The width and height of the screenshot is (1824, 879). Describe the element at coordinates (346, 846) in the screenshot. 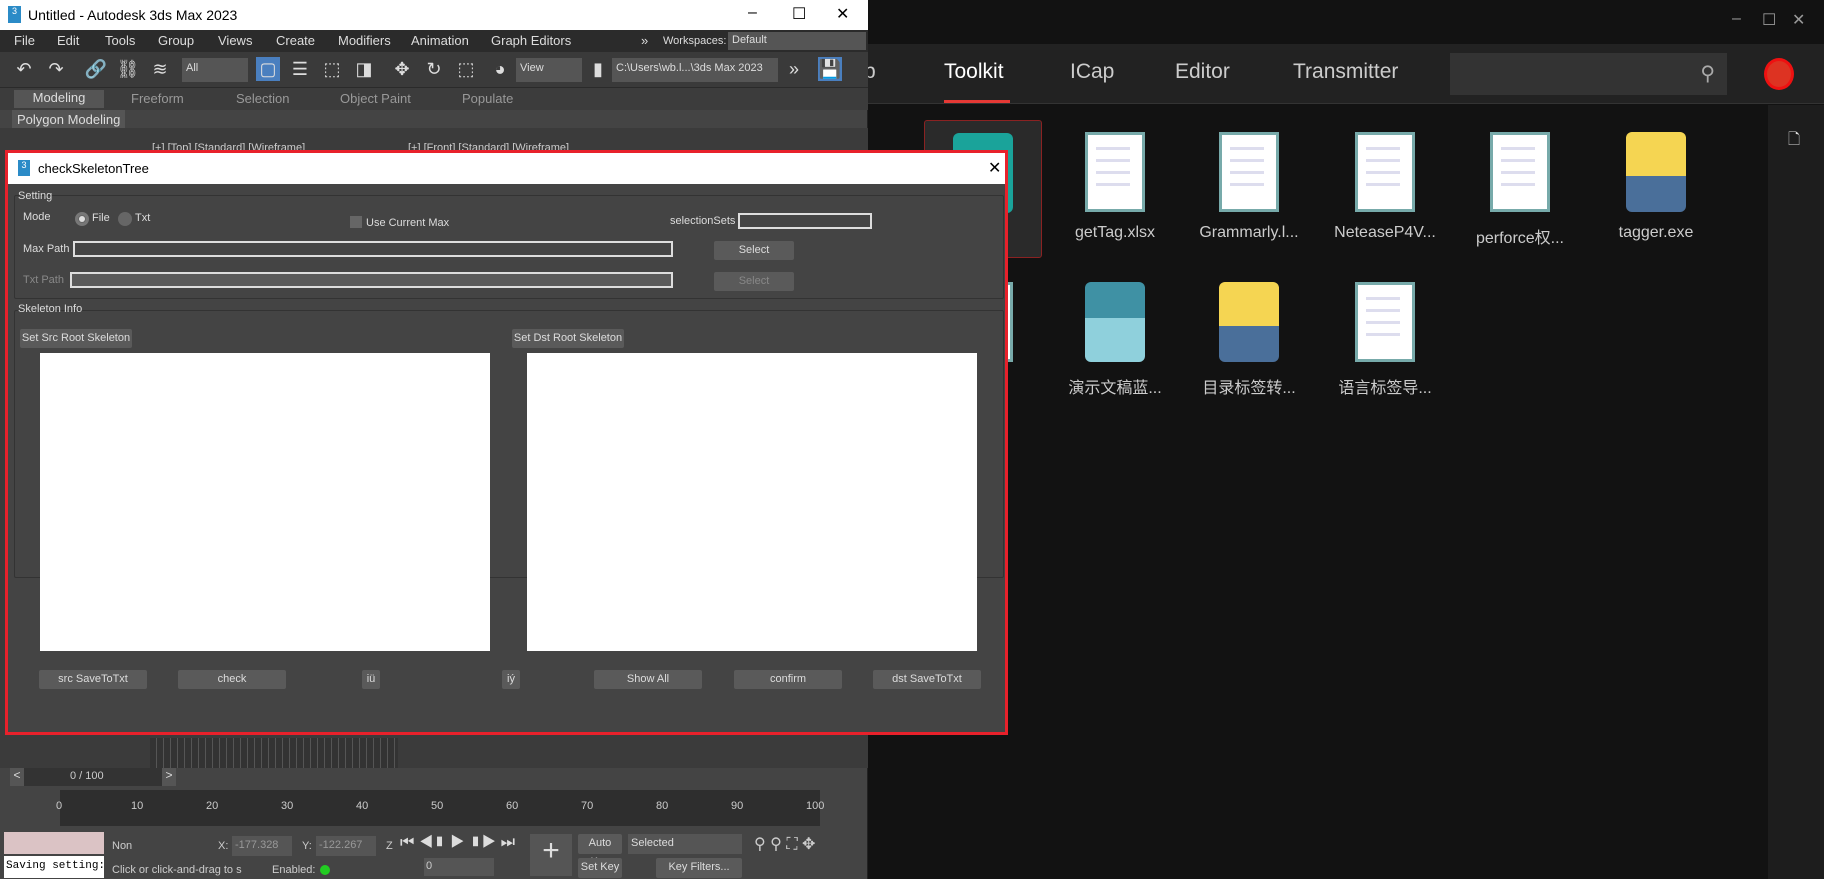

I see `y-coordinate: -122.267` at that location.